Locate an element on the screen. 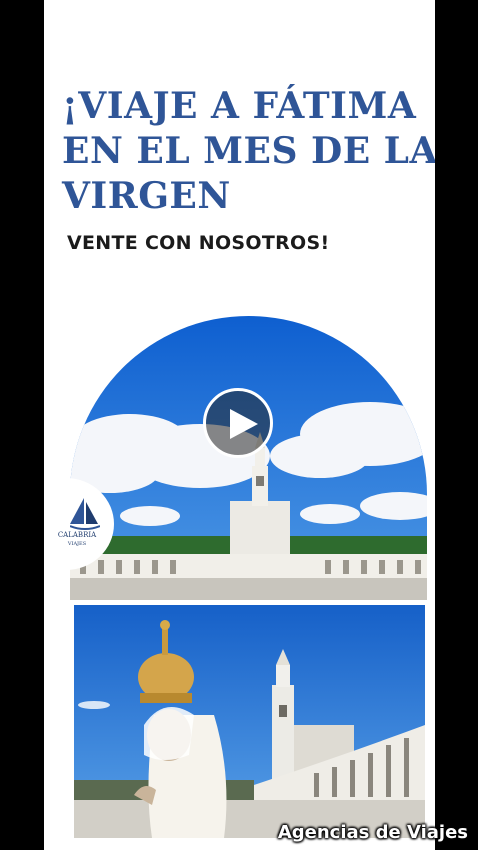  headline: ¡VIAJE A FÁTIMA EN EL MES DE LA VIRGEN is located at coordinates (248, 151).